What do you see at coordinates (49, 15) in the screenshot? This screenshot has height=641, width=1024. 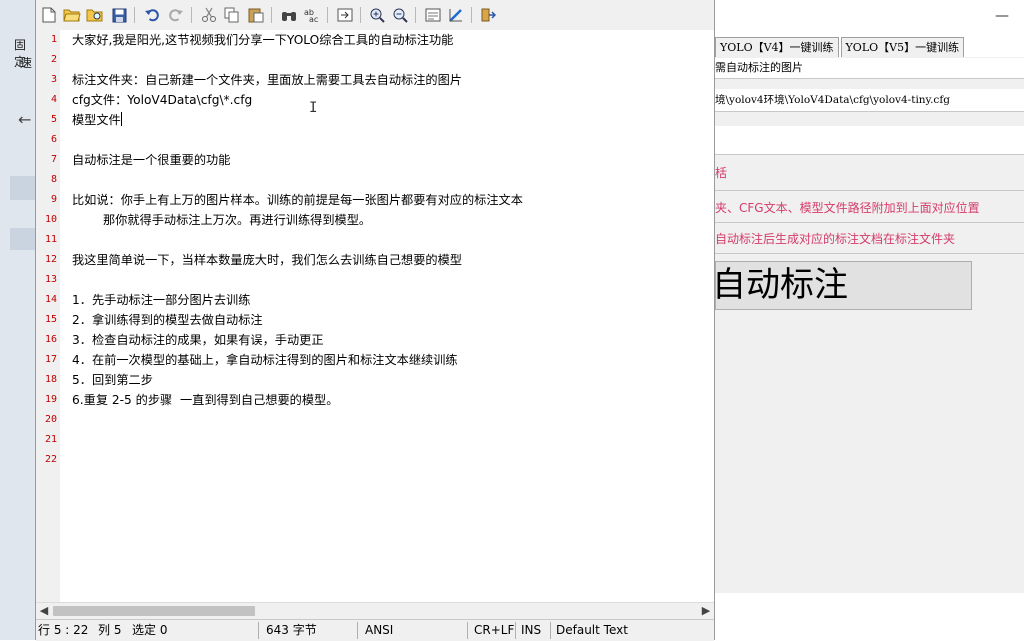 I see `new-icon` at bounding box center [49, 15].